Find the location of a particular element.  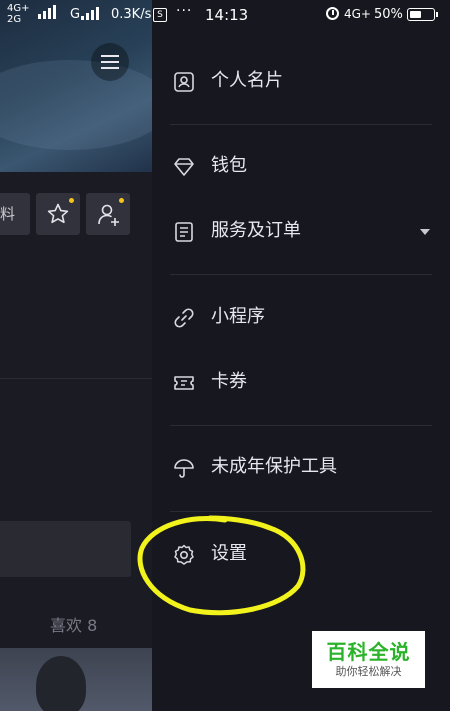

edit-profile-button: 料 is located at coordinates (15, 214).